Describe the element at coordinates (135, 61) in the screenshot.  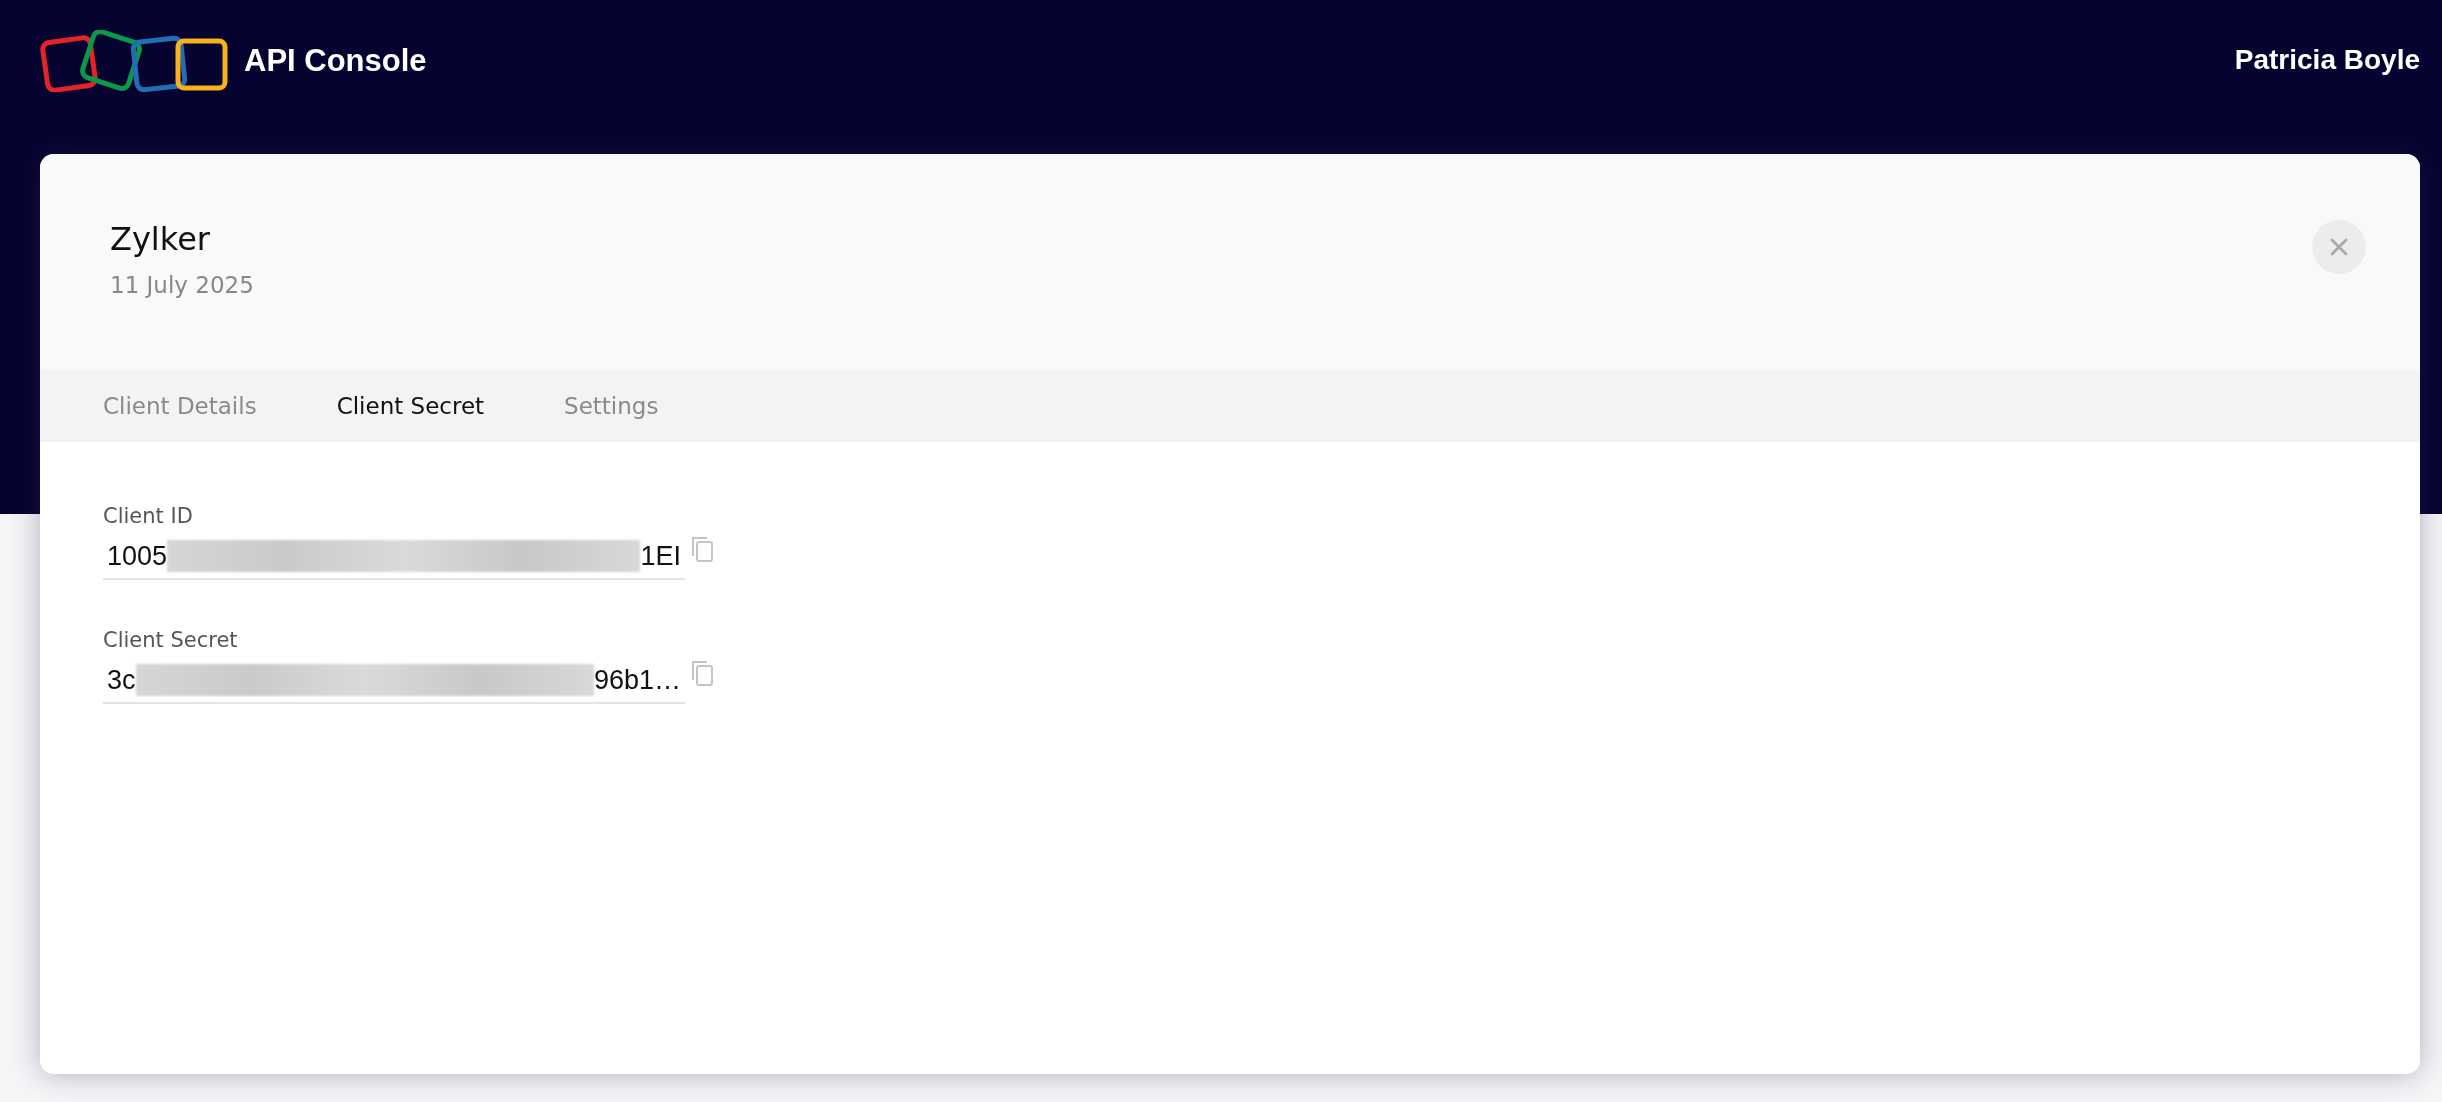
I see `logo-icon` at that location.